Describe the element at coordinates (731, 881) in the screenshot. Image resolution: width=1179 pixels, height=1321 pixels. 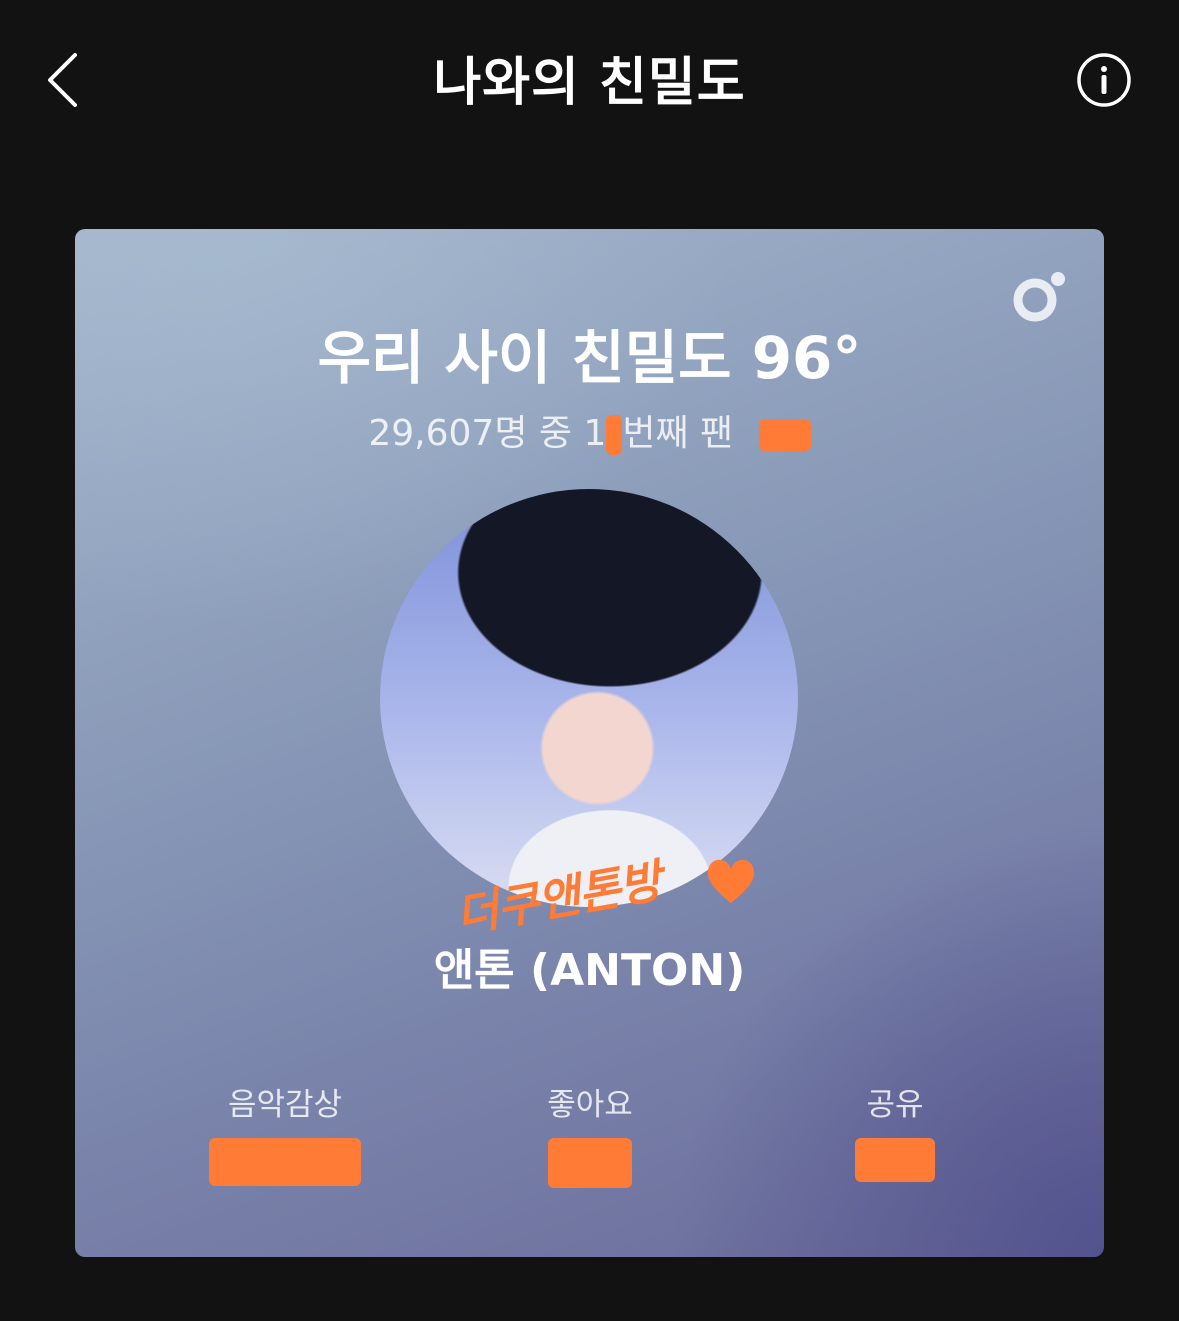
I see `heart-icon` at that location.